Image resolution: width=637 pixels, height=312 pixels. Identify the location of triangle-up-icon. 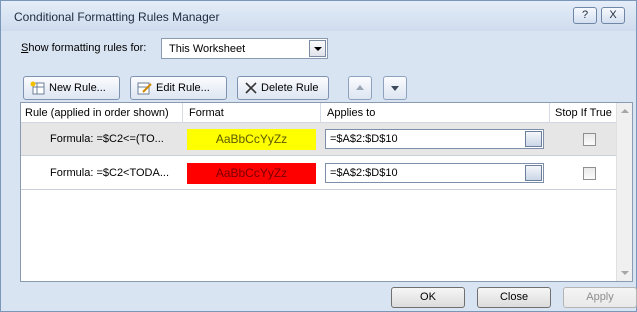
(360, 87).